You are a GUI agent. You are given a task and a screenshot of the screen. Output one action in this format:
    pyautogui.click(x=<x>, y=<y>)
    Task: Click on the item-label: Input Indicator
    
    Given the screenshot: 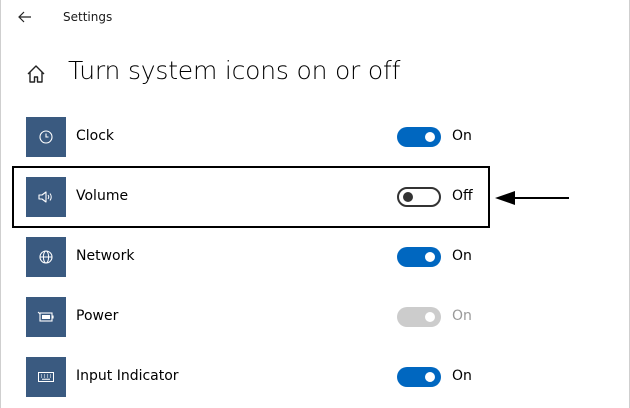 What is the action you would take?
    pyautogui.click(x=127, y=376)
    